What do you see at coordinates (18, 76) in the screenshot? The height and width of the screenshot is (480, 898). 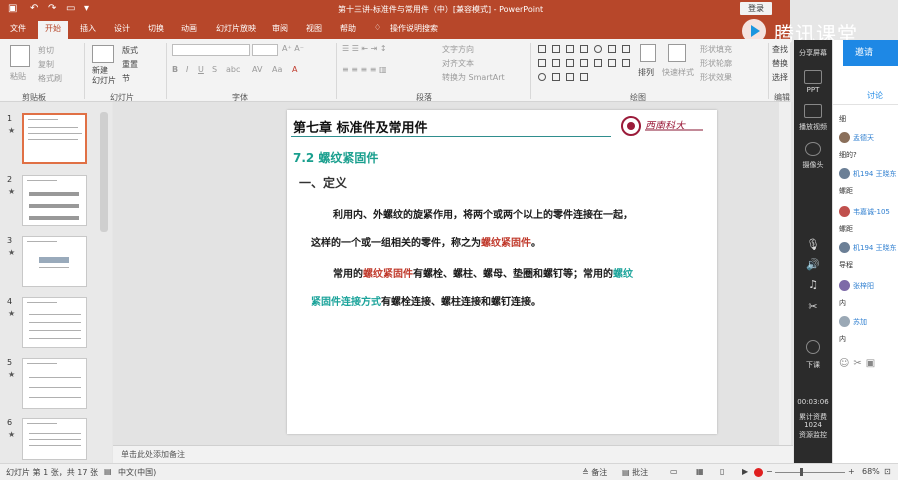 I see `paste-button: 粘贴` at bounding box center [18, 76].